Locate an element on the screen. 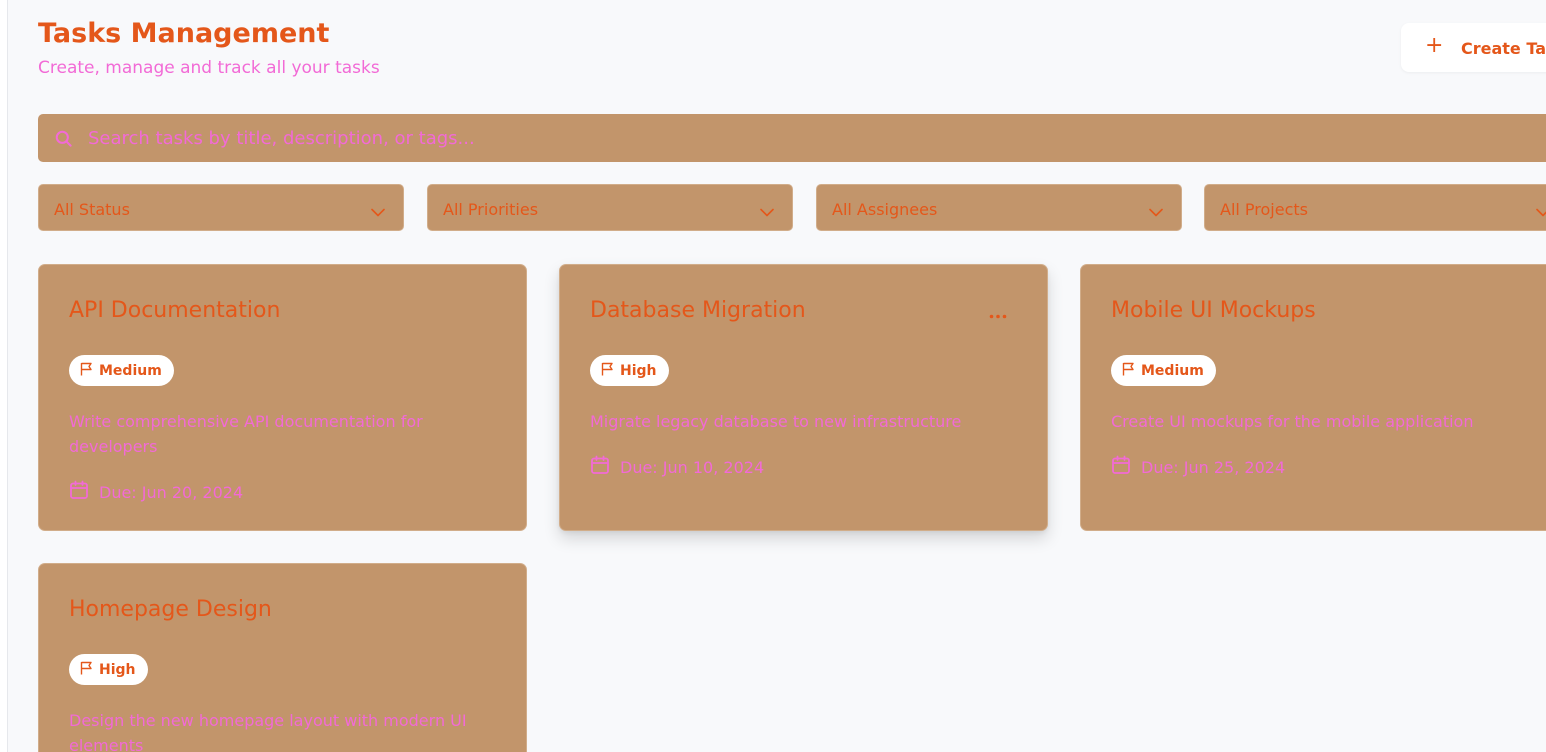 This screenshot has width=1546, height=752. search-icon is located at coordinates (63, 140).